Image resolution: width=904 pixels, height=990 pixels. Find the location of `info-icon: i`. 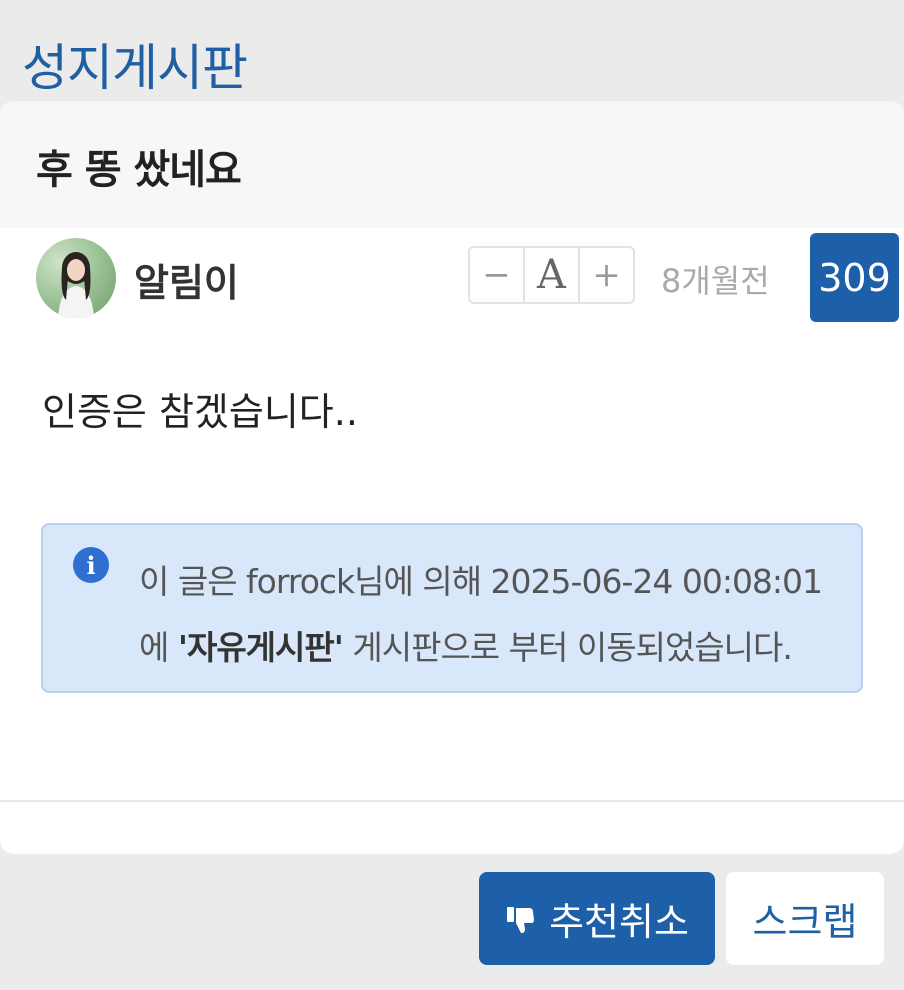

info-icon: i is located at coordinates (91, 565).